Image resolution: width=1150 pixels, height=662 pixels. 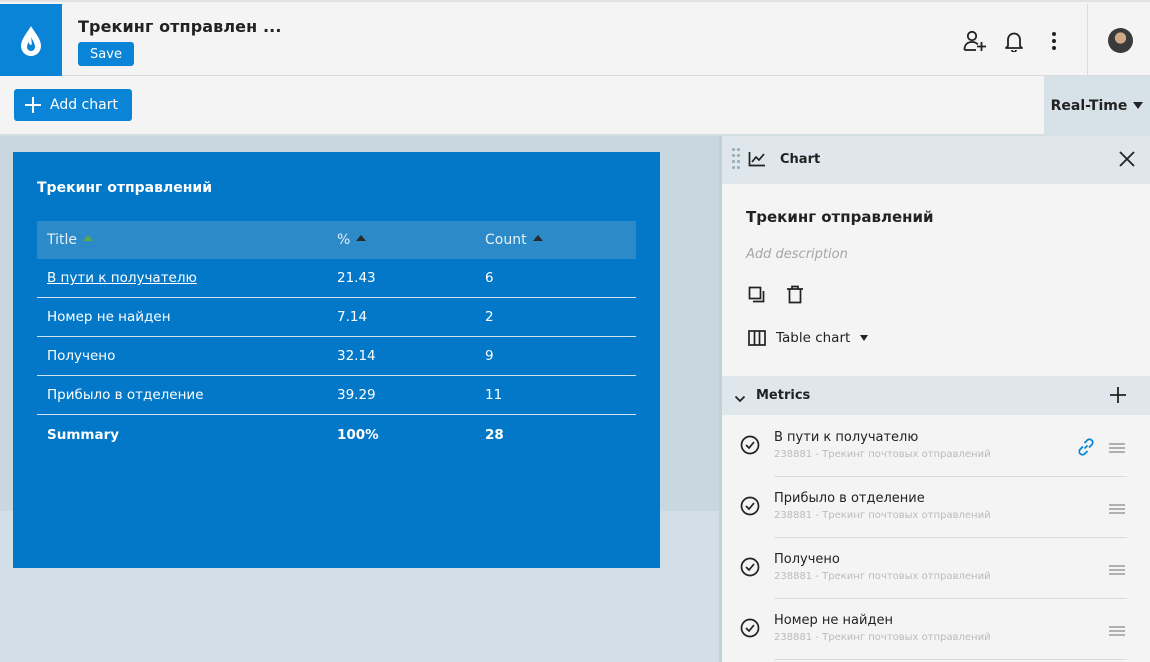 I want to click on row-percent: 32.14, so click(x=356, y=356).